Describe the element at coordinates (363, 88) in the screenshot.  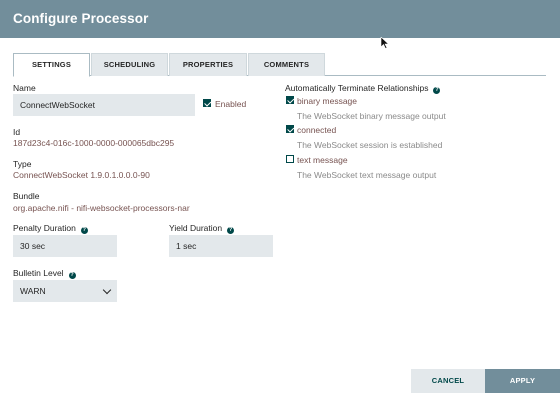
I see `relationships-title: Automatically Terminate Relationships?` at that location.